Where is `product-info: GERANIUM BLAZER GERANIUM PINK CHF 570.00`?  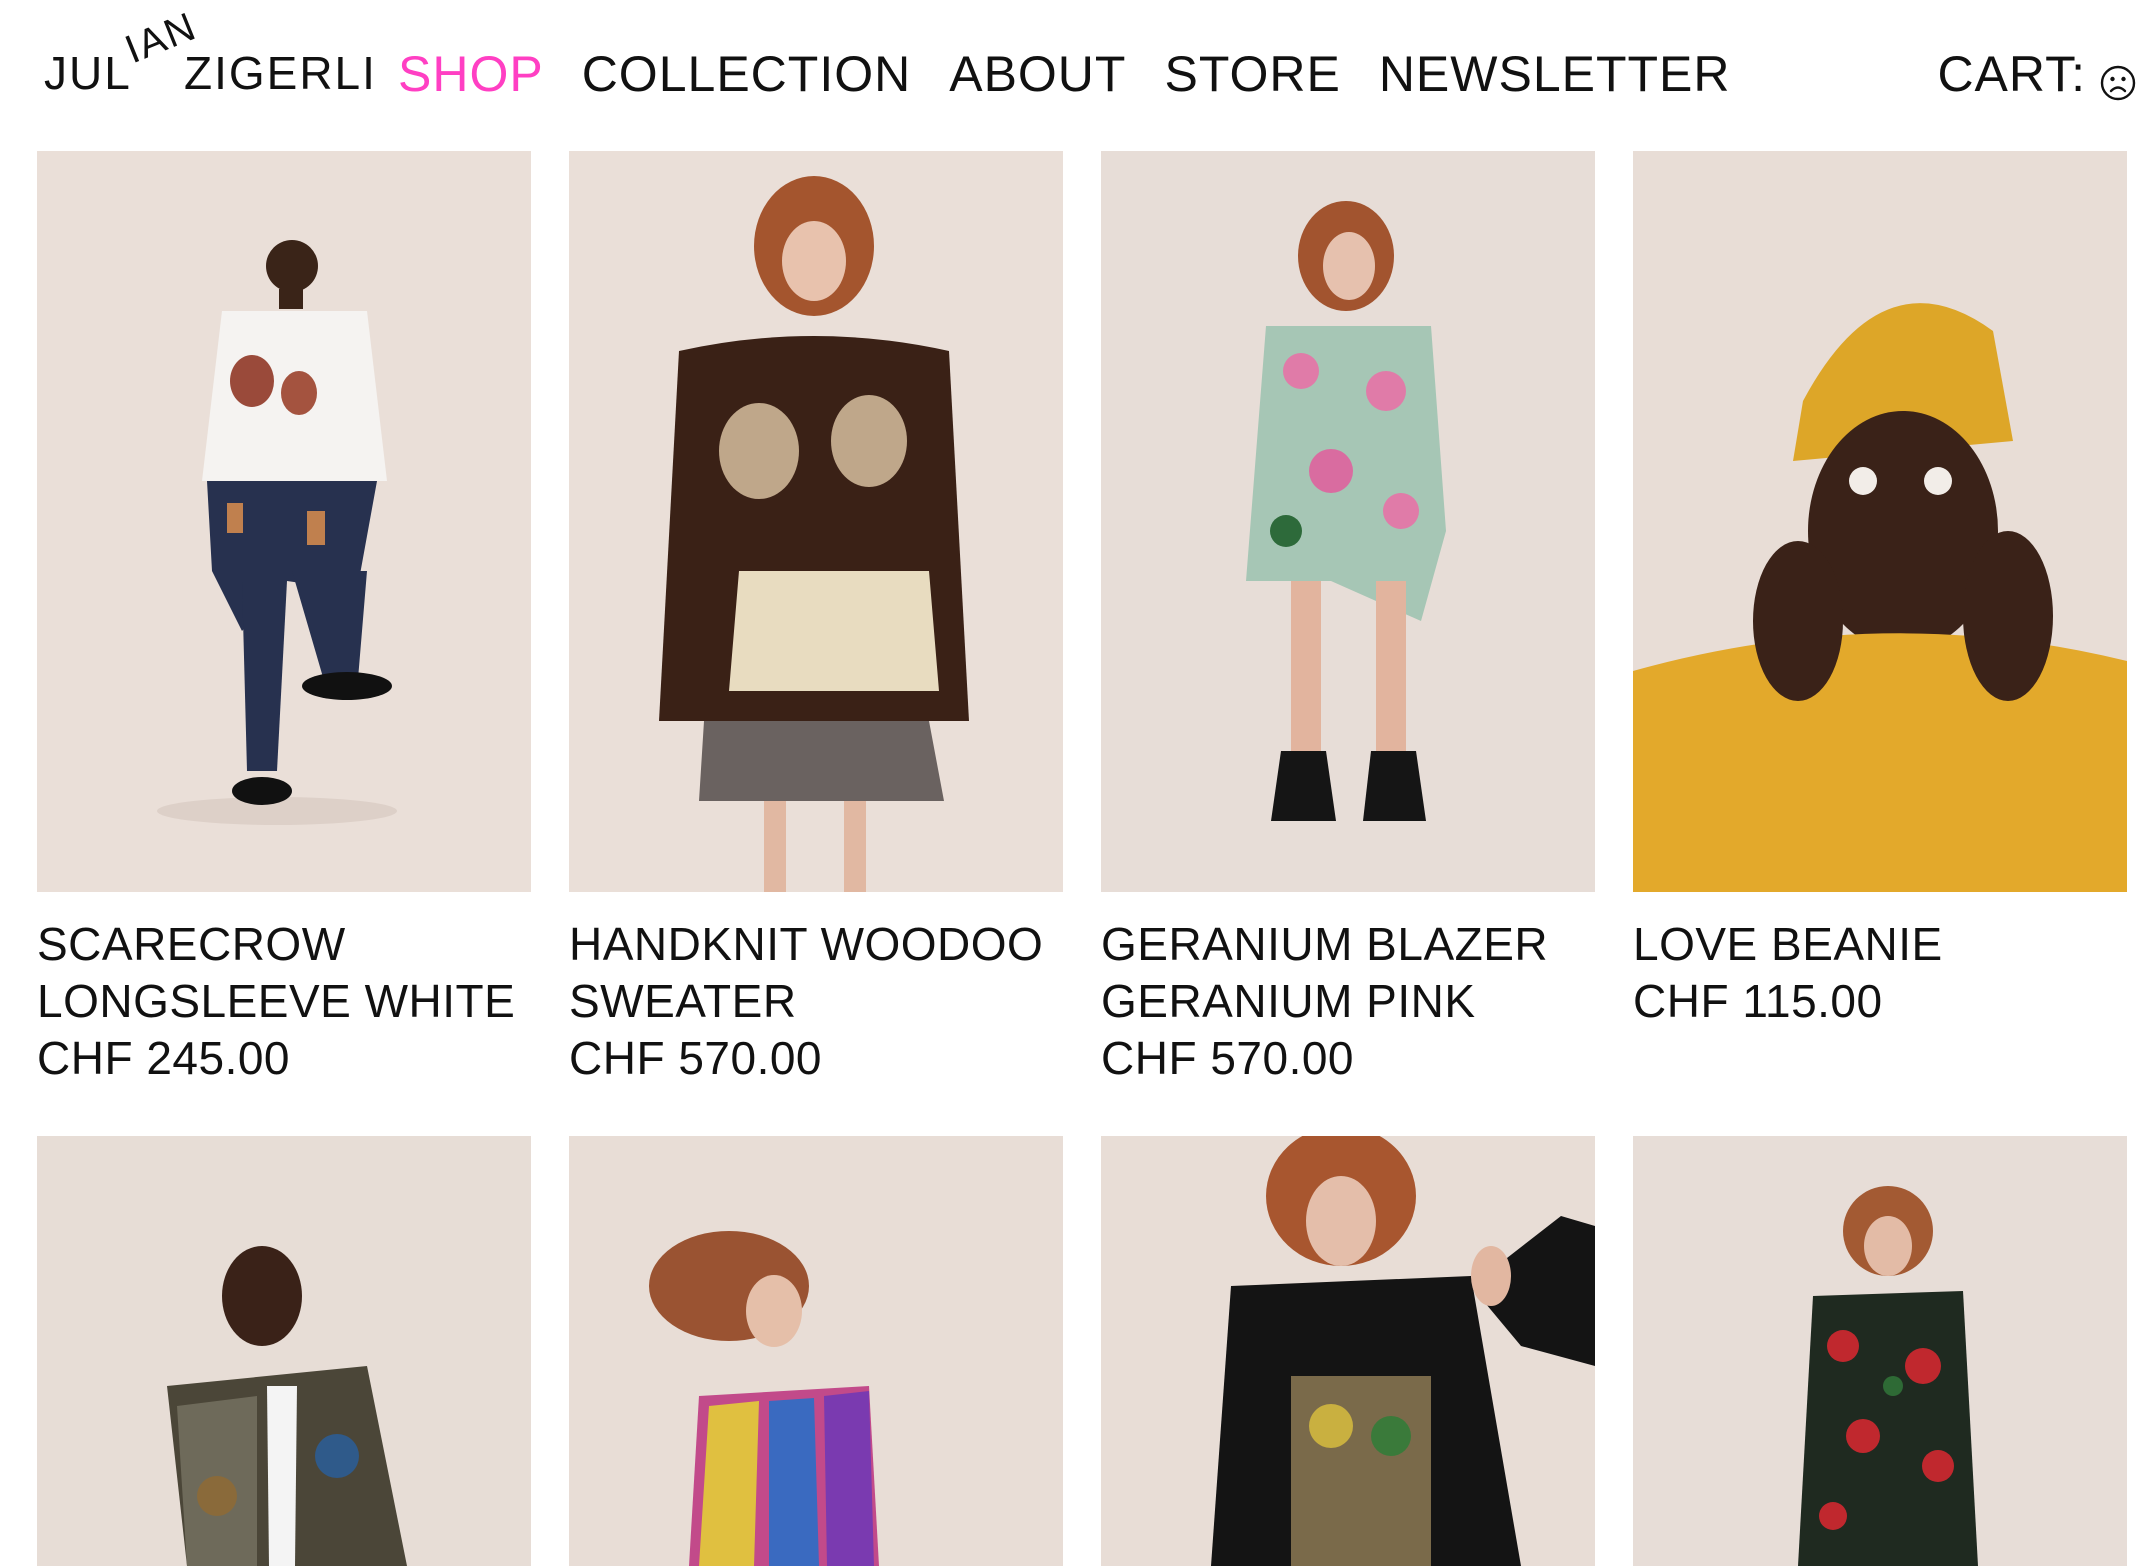 product-info: GERANIUM BLAZER GERANIUM PINK CHF 570.00 is located at coordinates (1348, 989).